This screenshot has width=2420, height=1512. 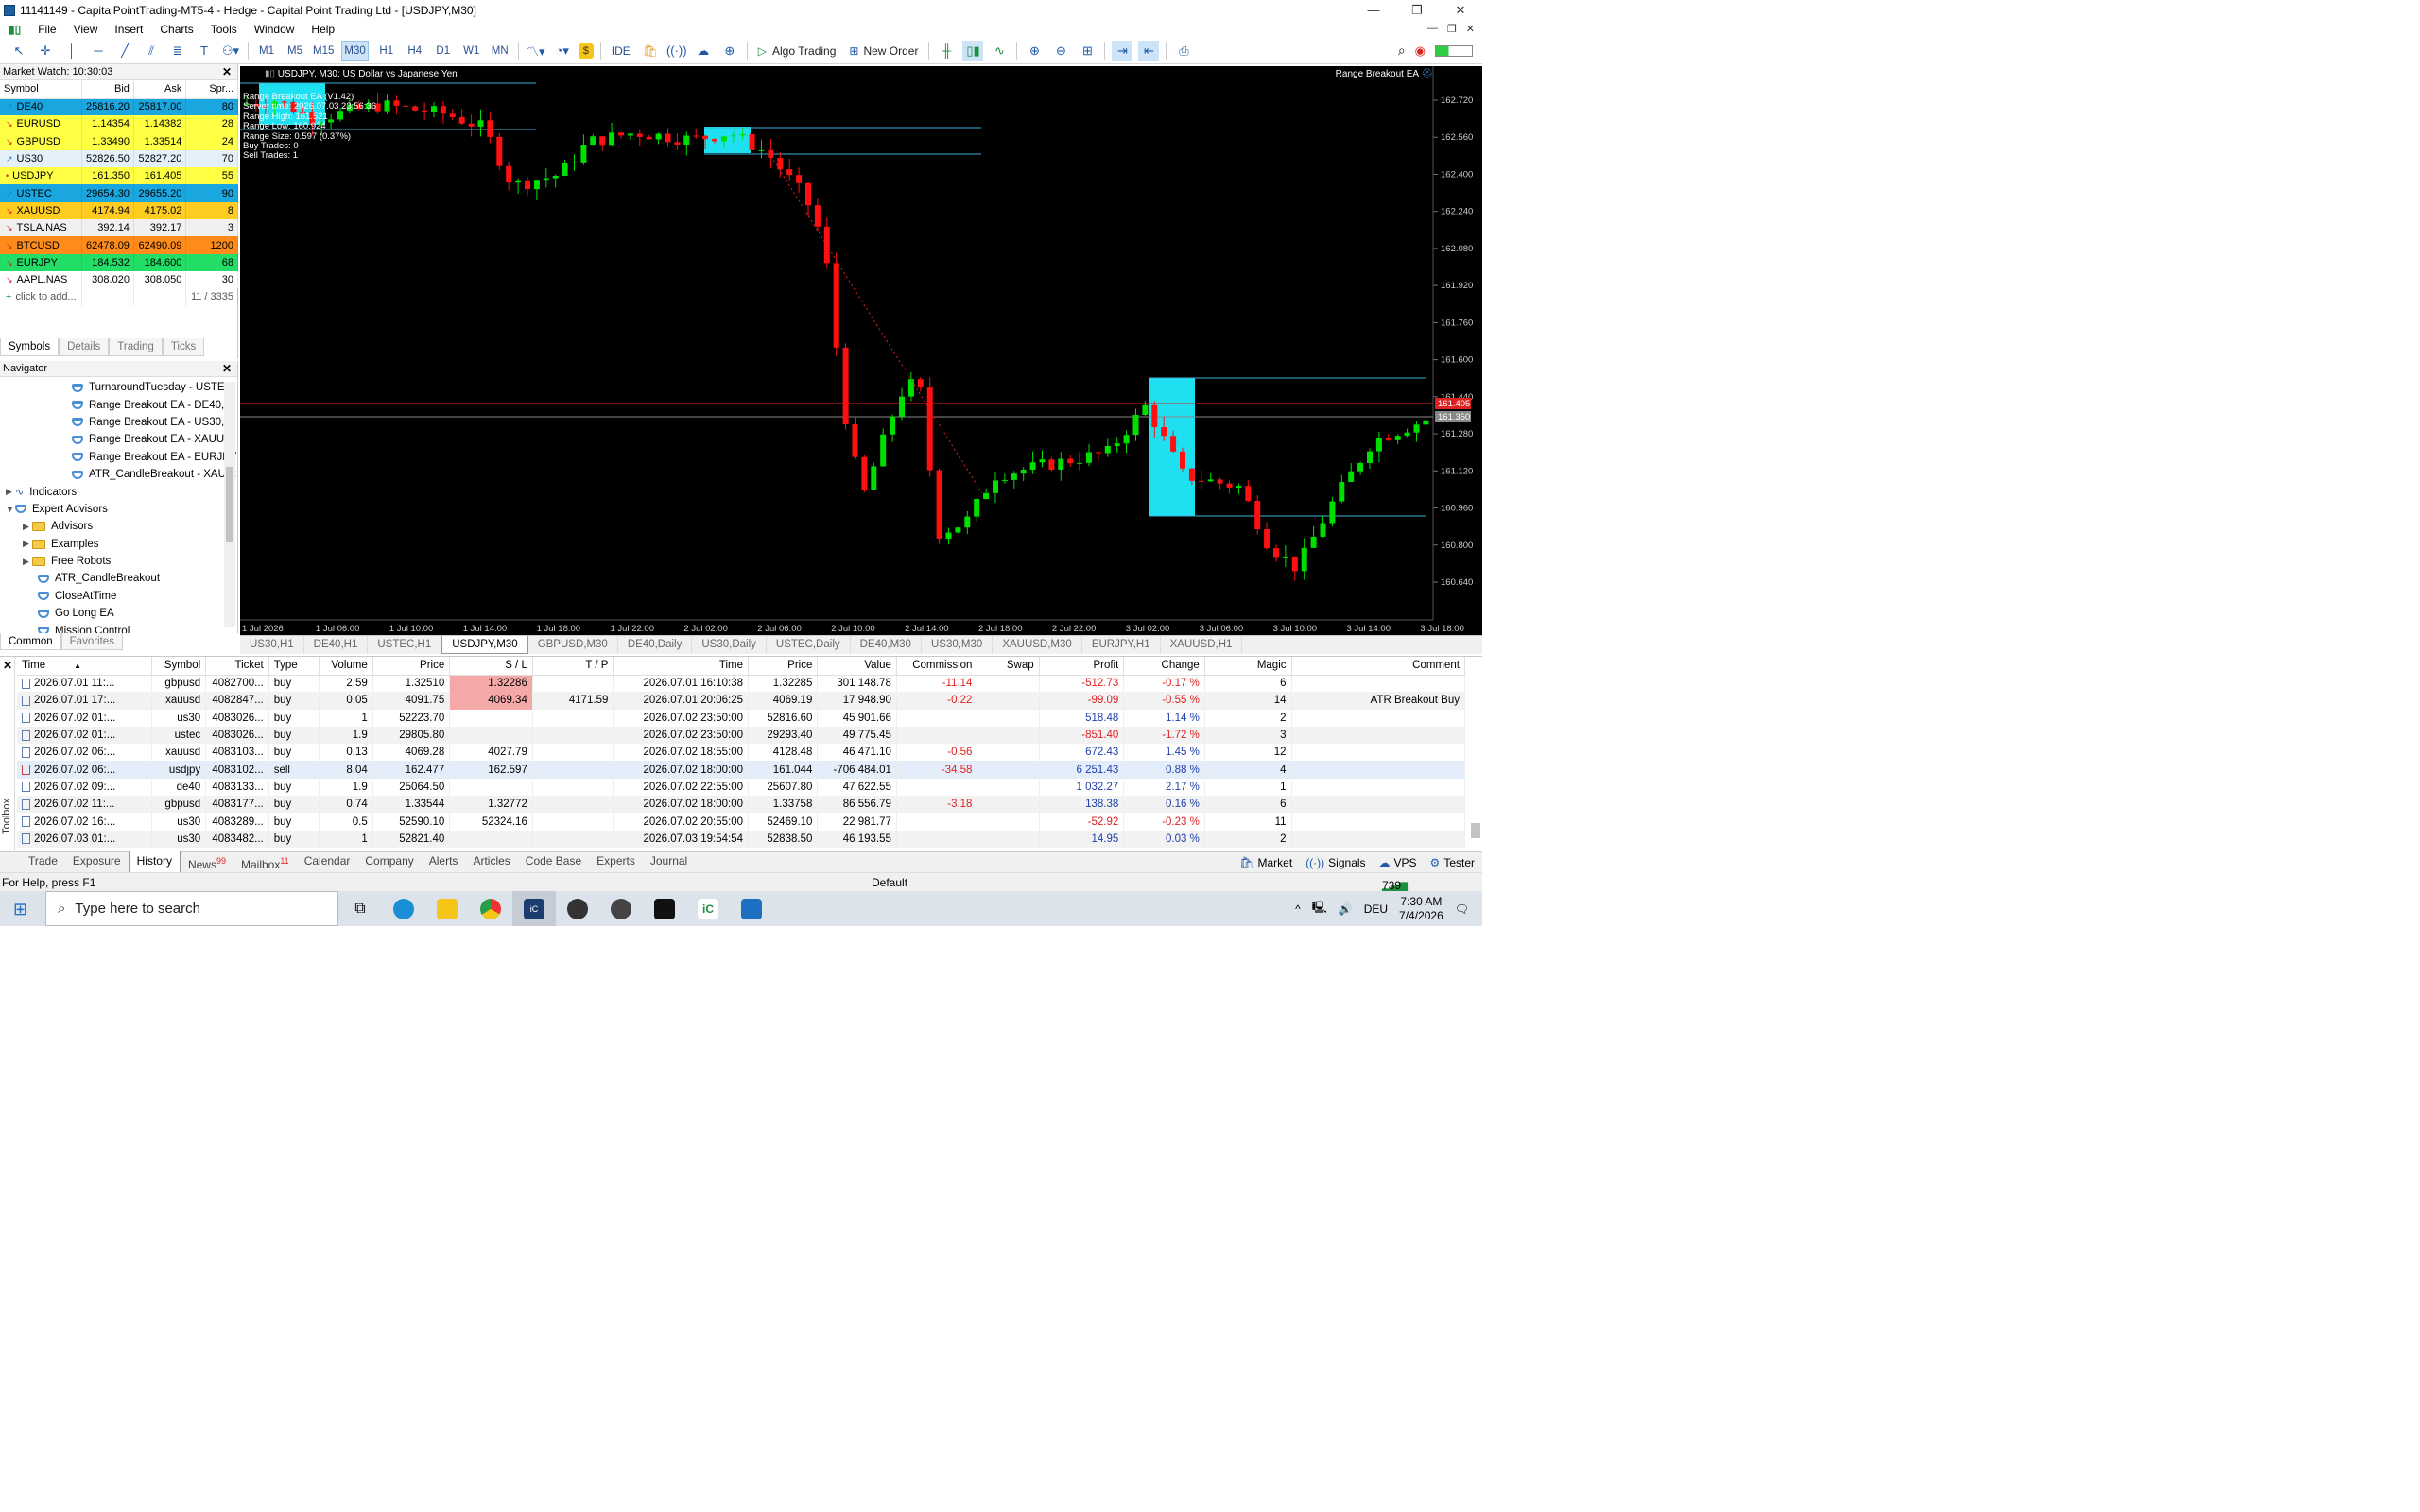 What do you see at coordinates (728, 140) in the screenshot?
I see `range-box` at bounding box center [728, 140].